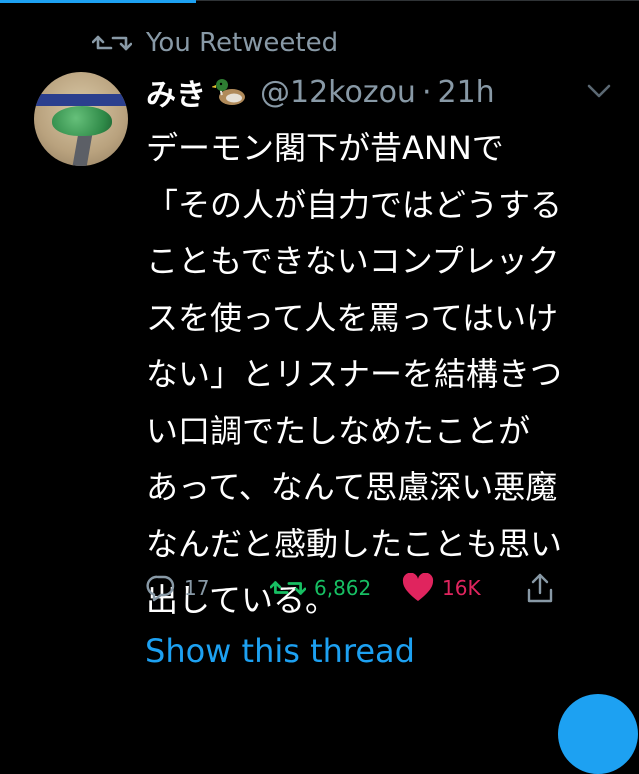  What do you see at coordinates (98, 1) in the screenshot?
I see `top-accent-bar` at bounding box center [98, 1].